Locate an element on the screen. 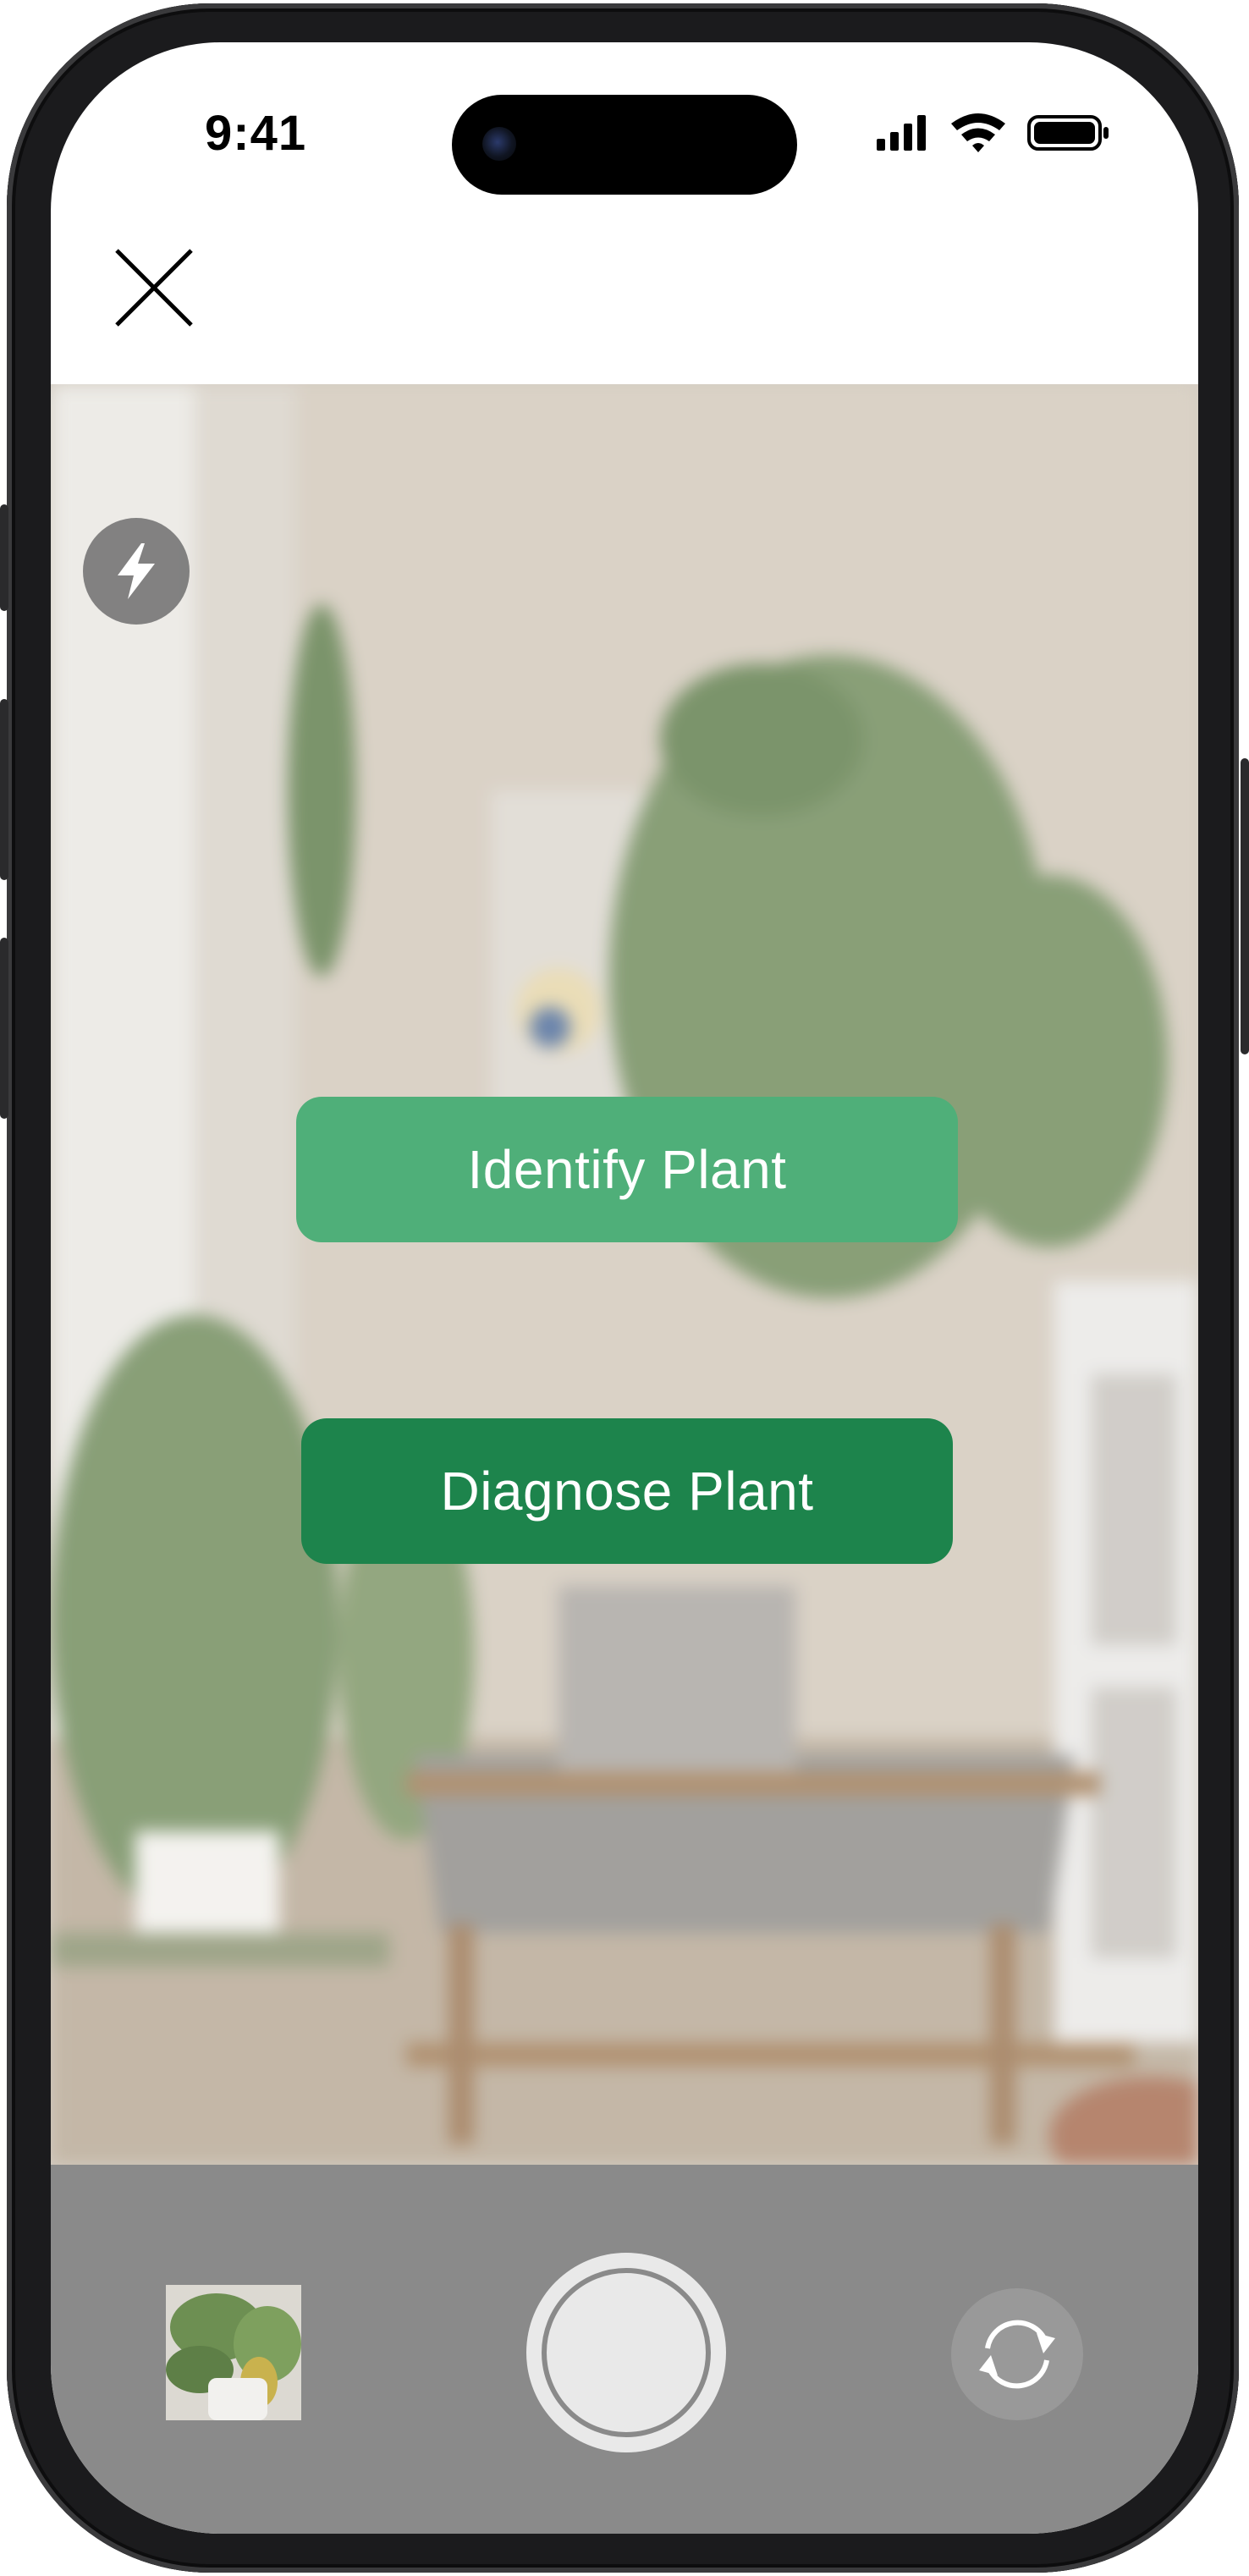  close-icon is located at coordinates (154, 288).